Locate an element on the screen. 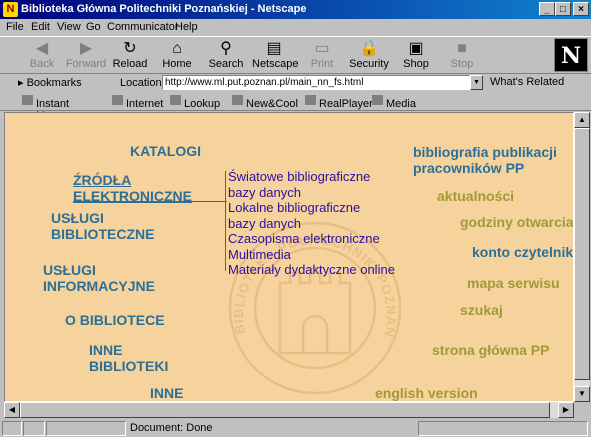 This screenshot has height=437, width=591. shop-icon: ▣ is located at coordinates (416, 48).